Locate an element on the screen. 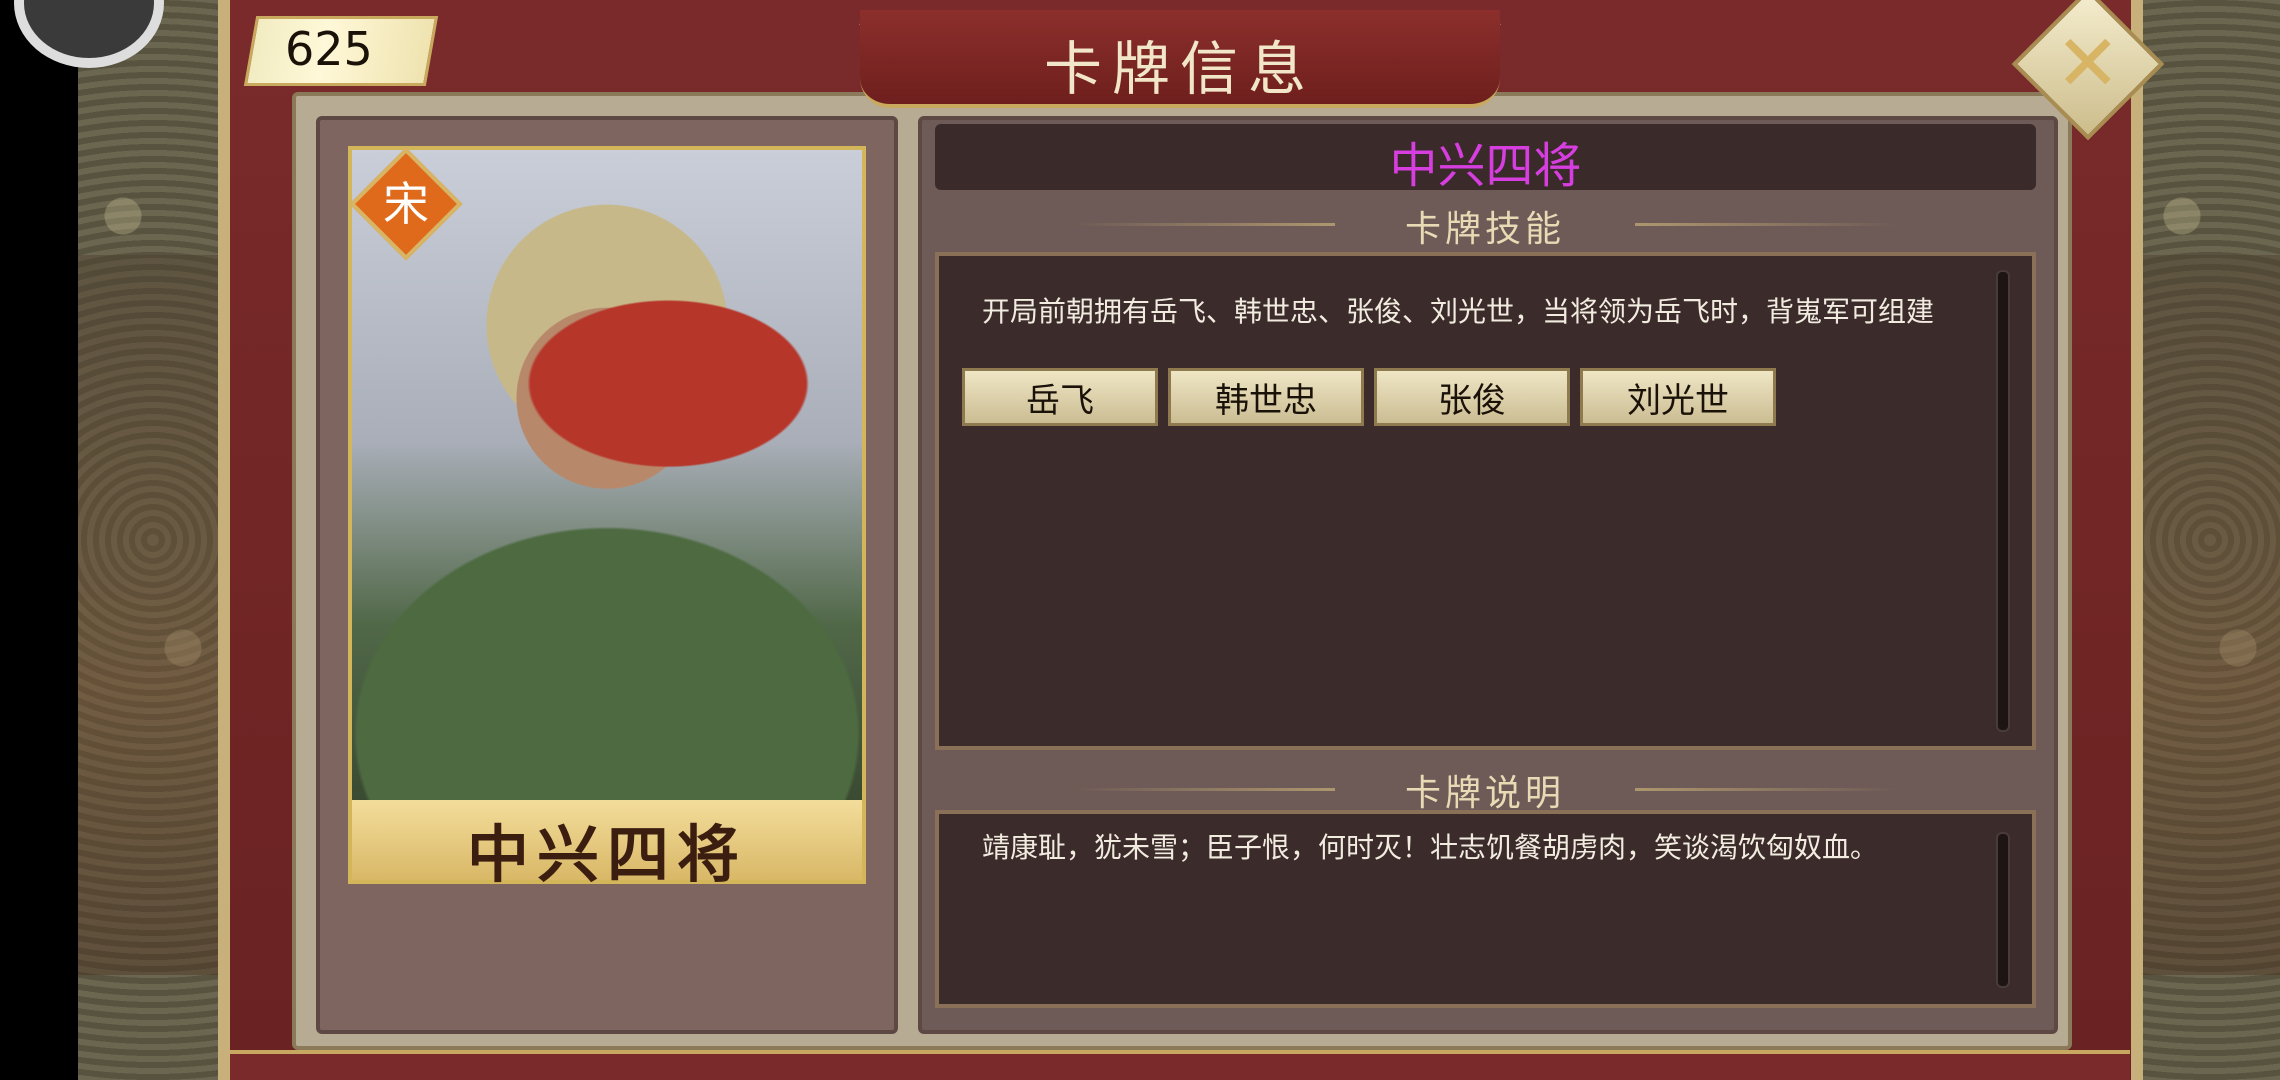 Image resolution: width=2280 pixels, height=1080 pixels. general-button-hanshizhong: 韩世忠 is located at coordinates (1266, 397).